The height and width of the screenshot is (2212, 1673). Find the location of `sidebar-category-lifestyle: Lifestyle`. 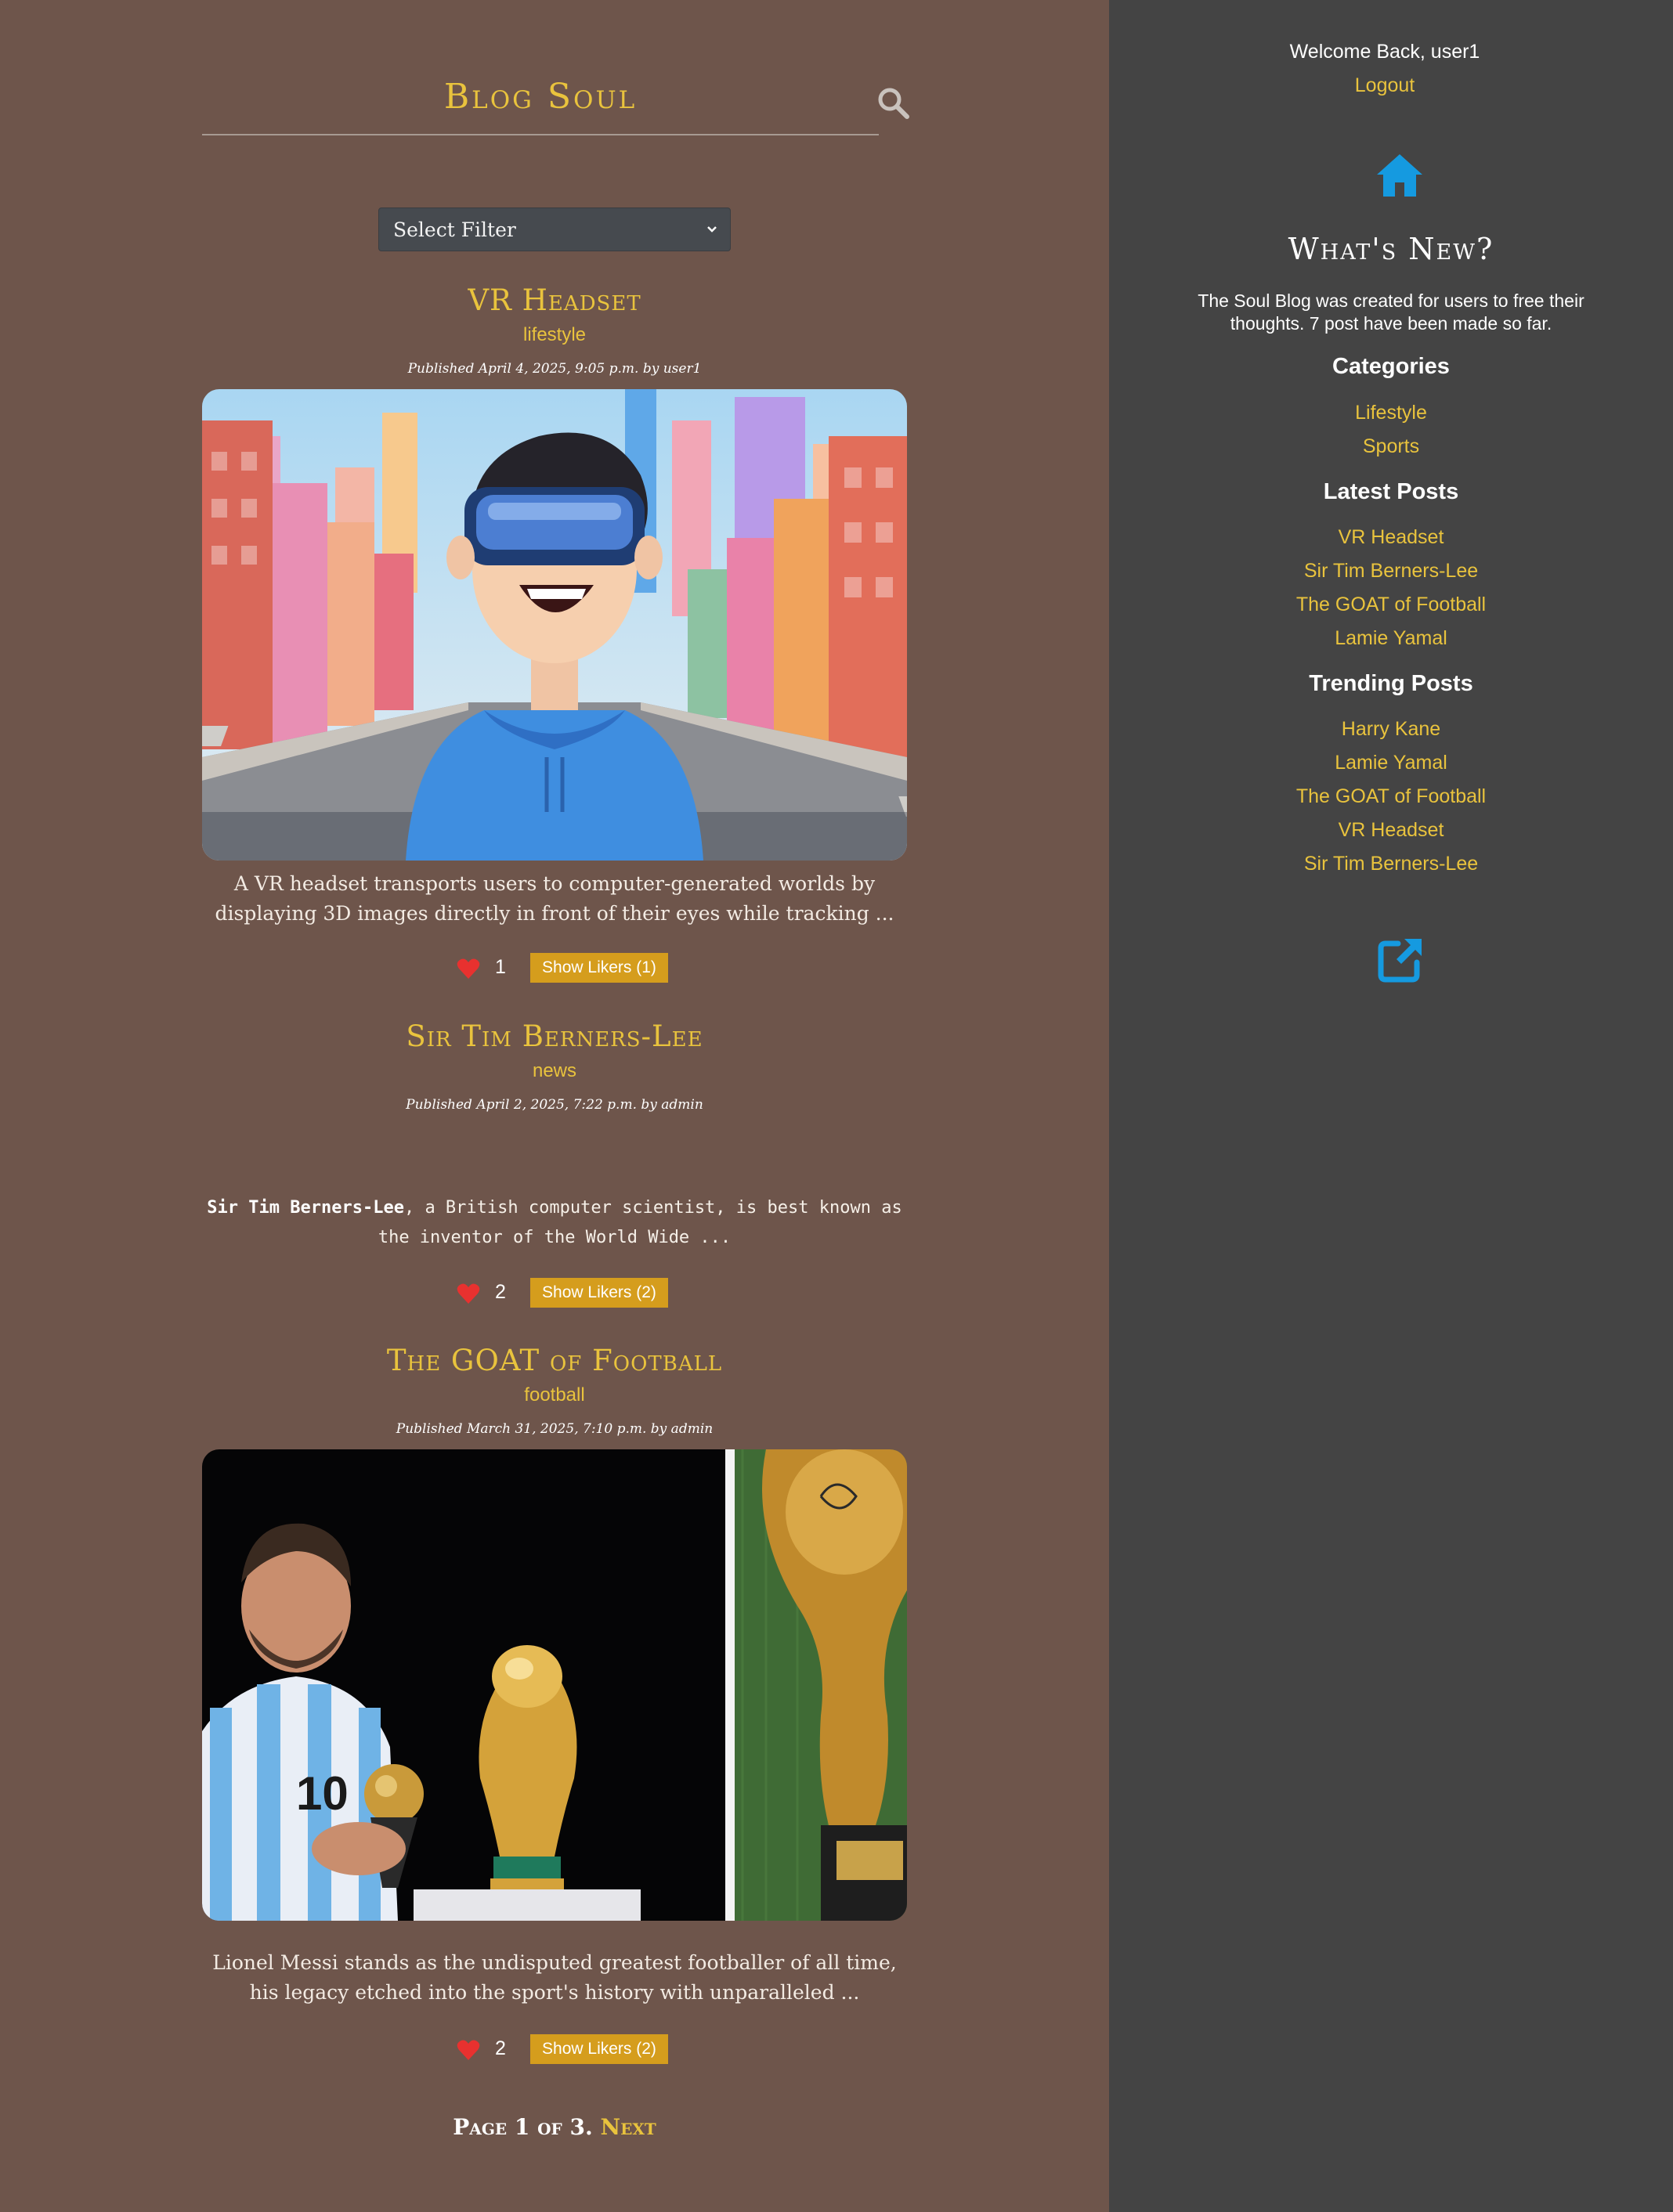

sidebar-category-lifestyle: Lifestyle is located at coordinates (1391, 413).